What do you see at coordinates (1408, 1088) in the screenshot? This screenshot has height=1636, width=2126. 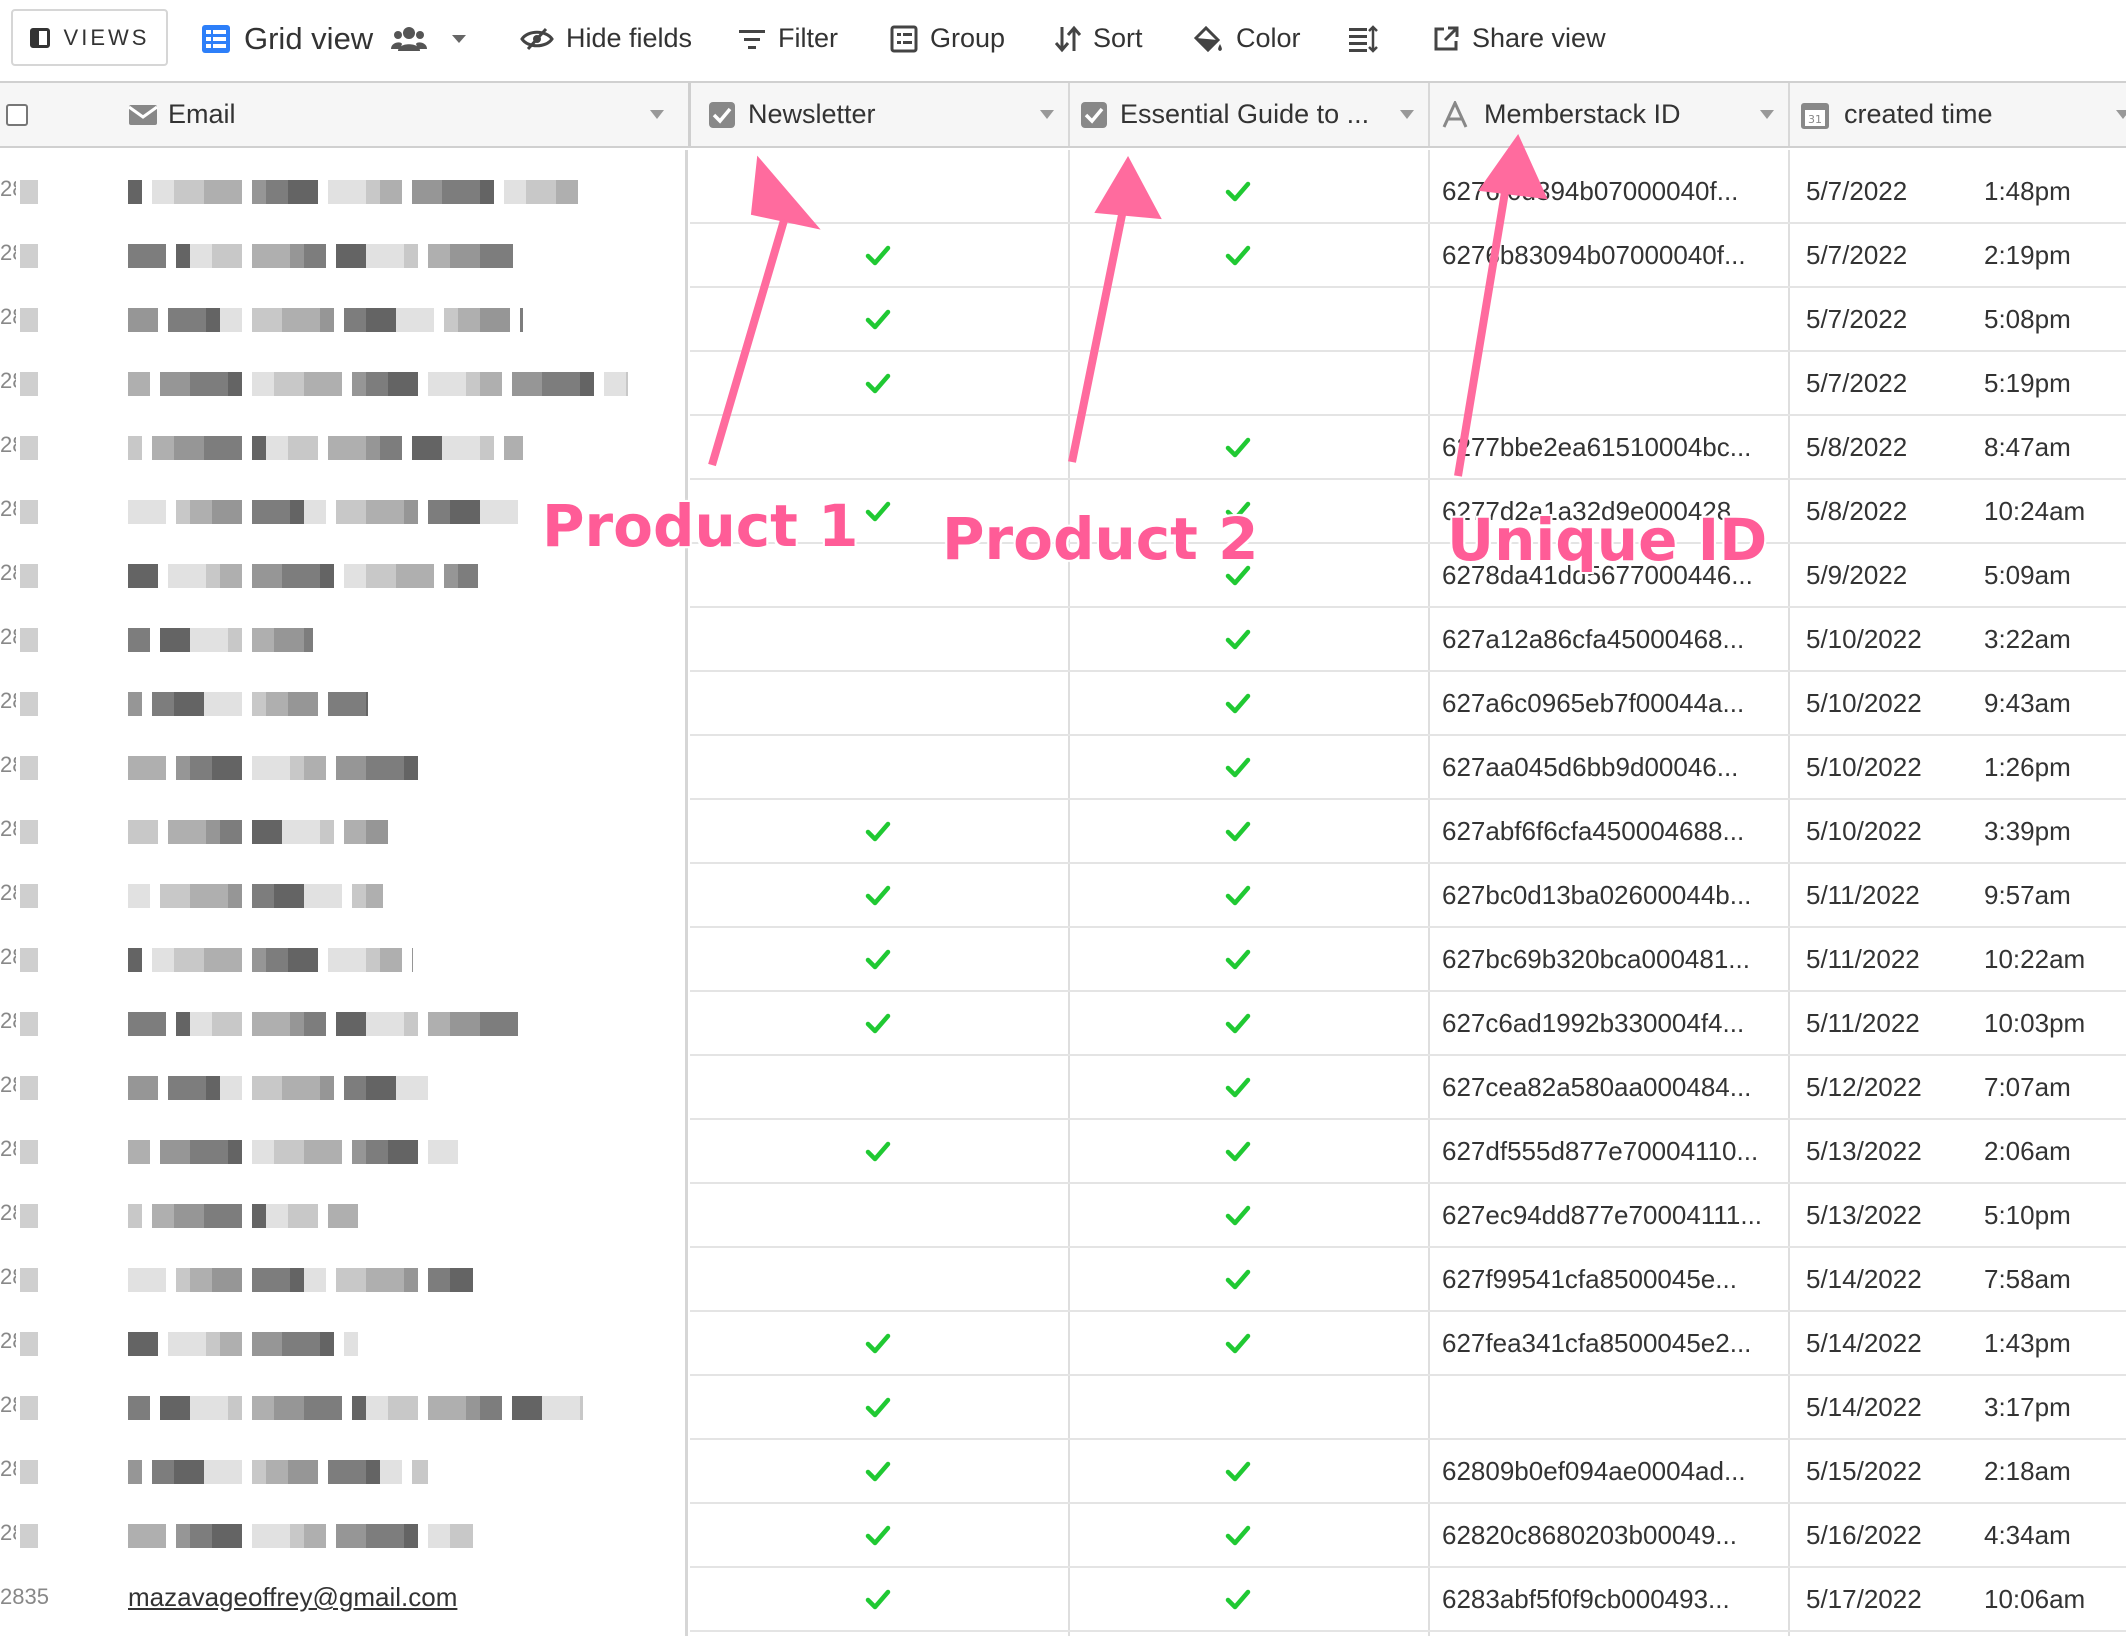 I see `table-row: 627cea82a580aa000484... 5/12/2022 7:07am` at bounding box center [1408, 1088].